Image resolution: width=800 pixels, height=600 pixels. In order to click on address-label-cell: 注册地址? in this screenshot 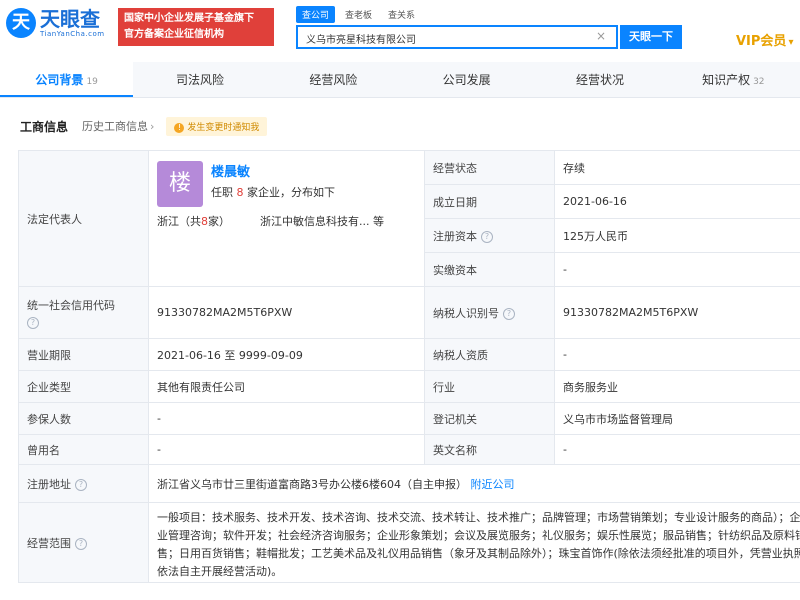, I will do `click(83, 483)`.